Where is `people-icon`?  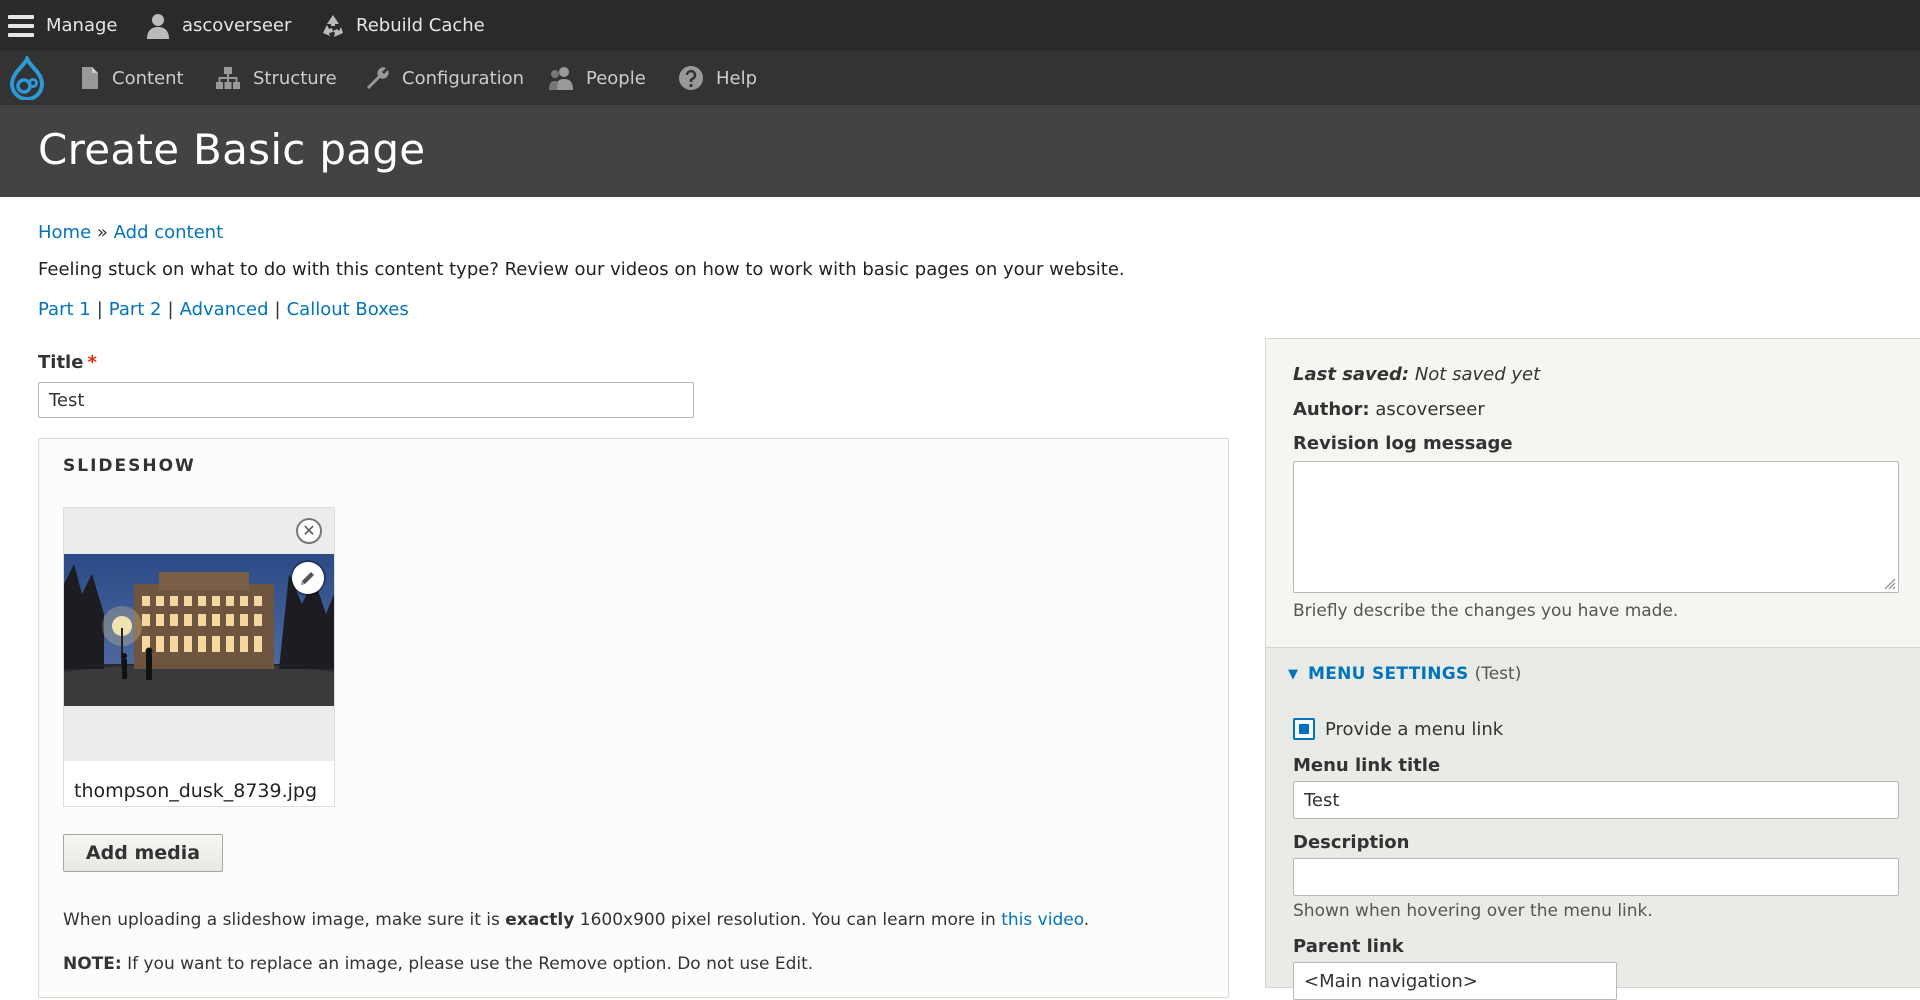
people-icon is located at coordinates (561, 78).